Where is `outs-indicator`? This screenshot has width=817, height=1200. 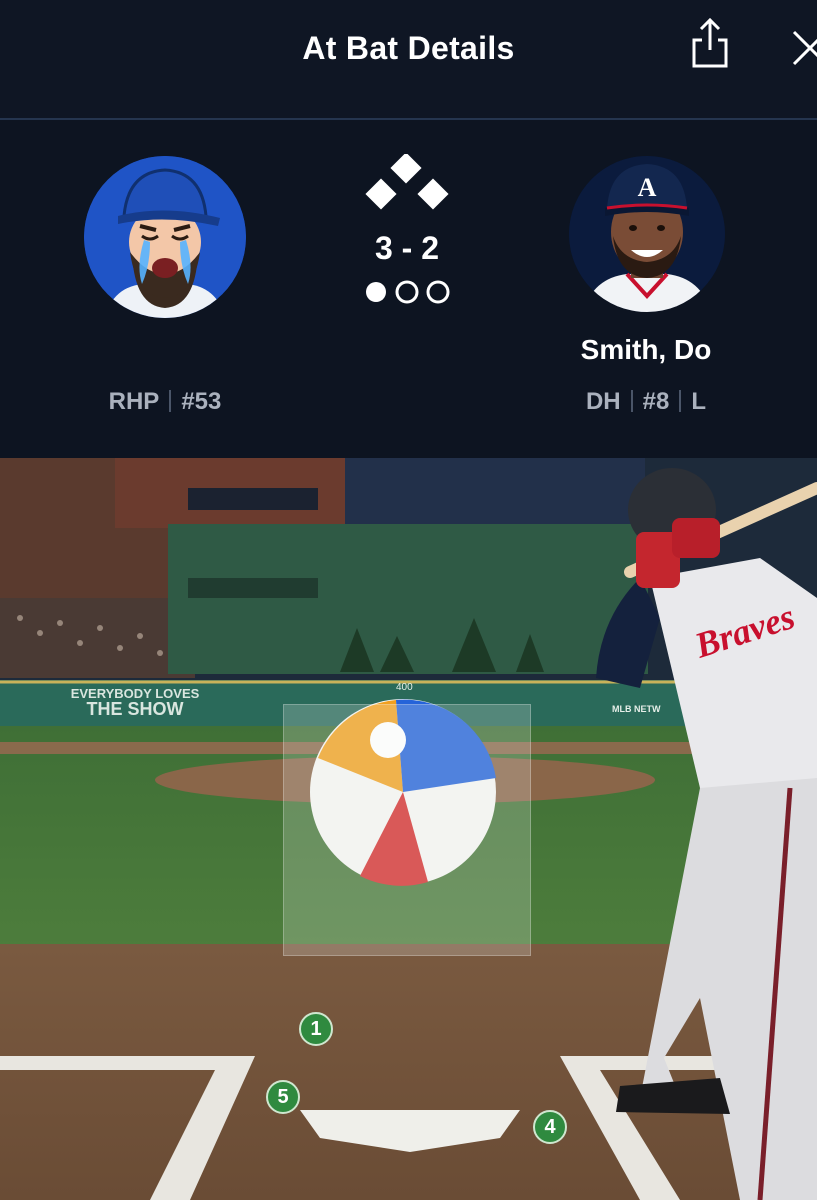 outs-indicator is located at coordinates (407, 292).